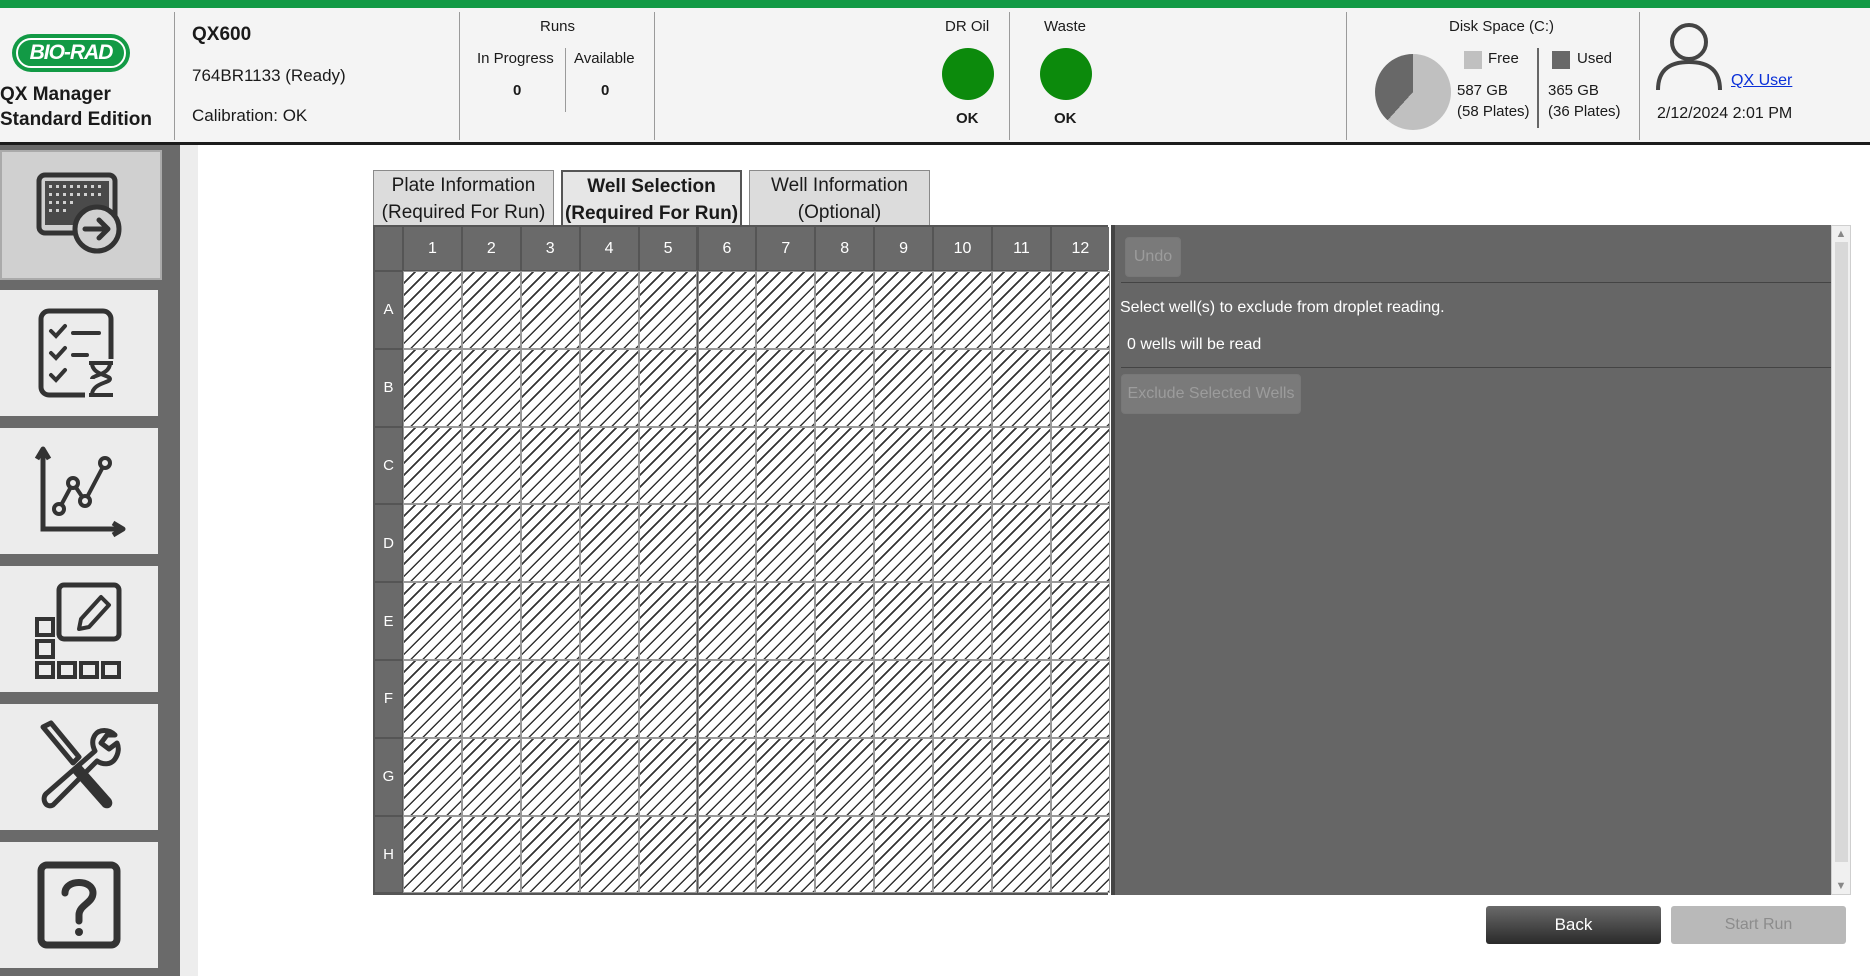  I want to click on nav-analysis-button, so click(79, 491).